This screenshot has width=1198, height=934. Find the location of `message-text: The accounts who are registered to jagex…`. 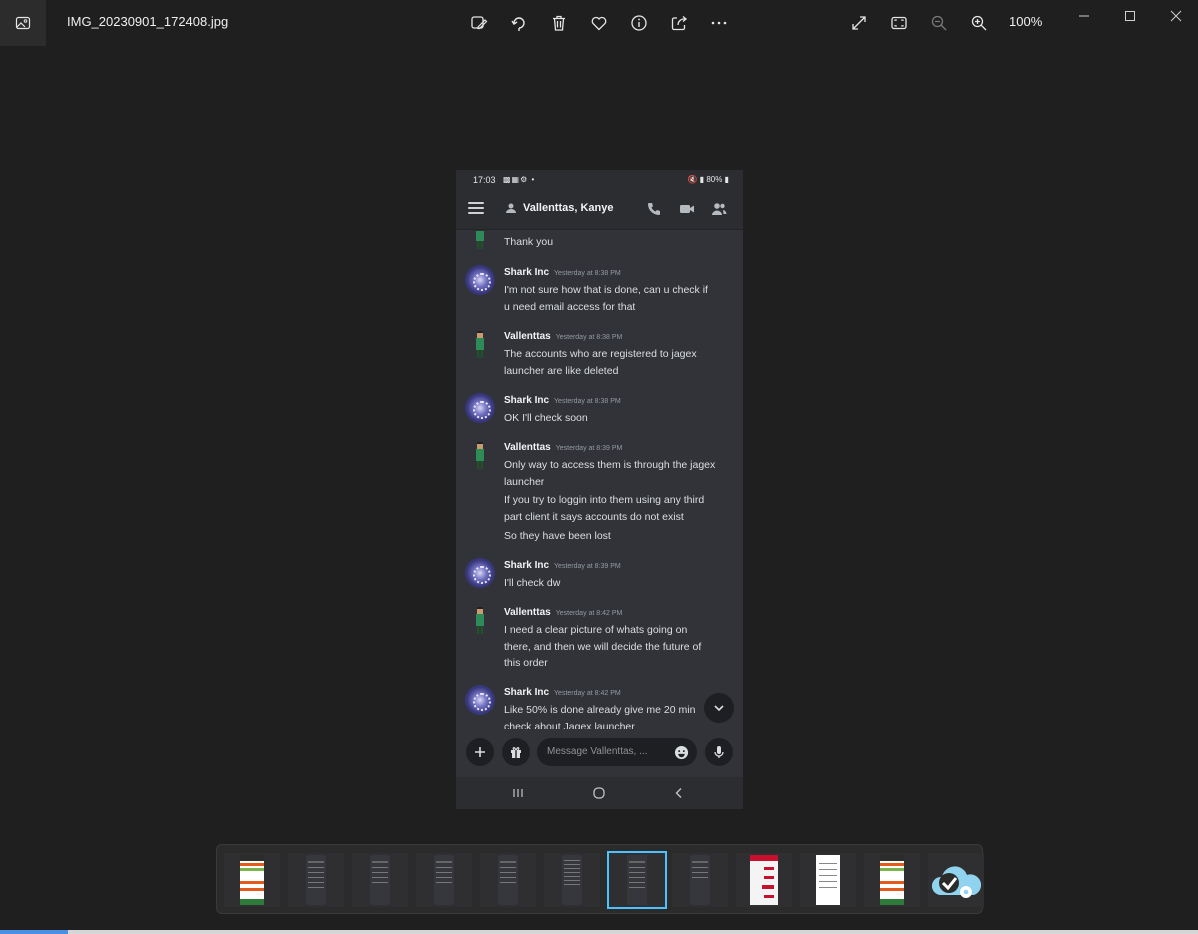

message-text: The accounts who are registered to jagex… is located at coordinates (600, 362).